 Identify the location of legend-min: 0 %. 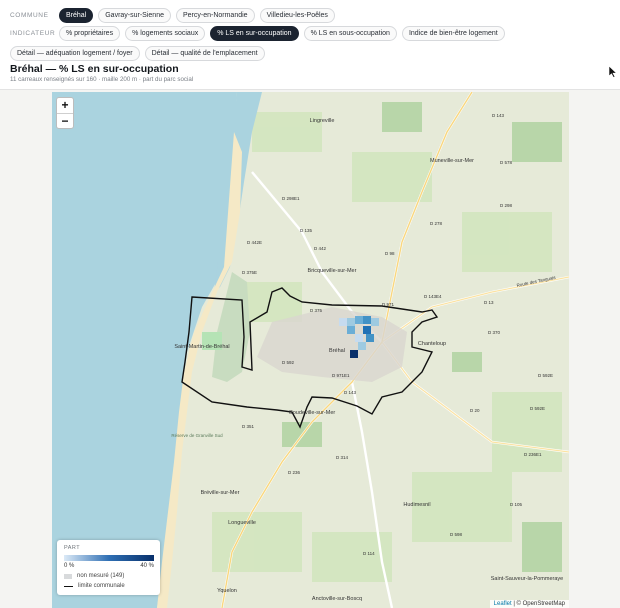
(69, 566).